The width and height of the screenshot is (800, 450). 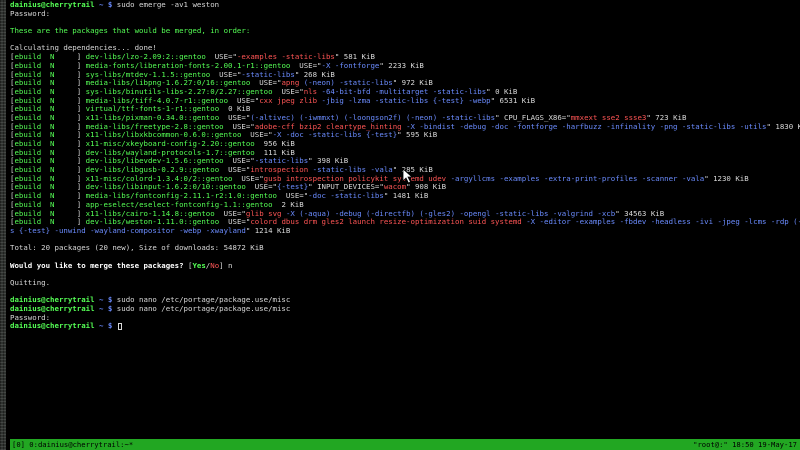 What do you see at coordinates (745, 444) in the screenshot?
I see `status-clock: "root@:" 18:50 19-May-17` at bounding box center [745, 444].